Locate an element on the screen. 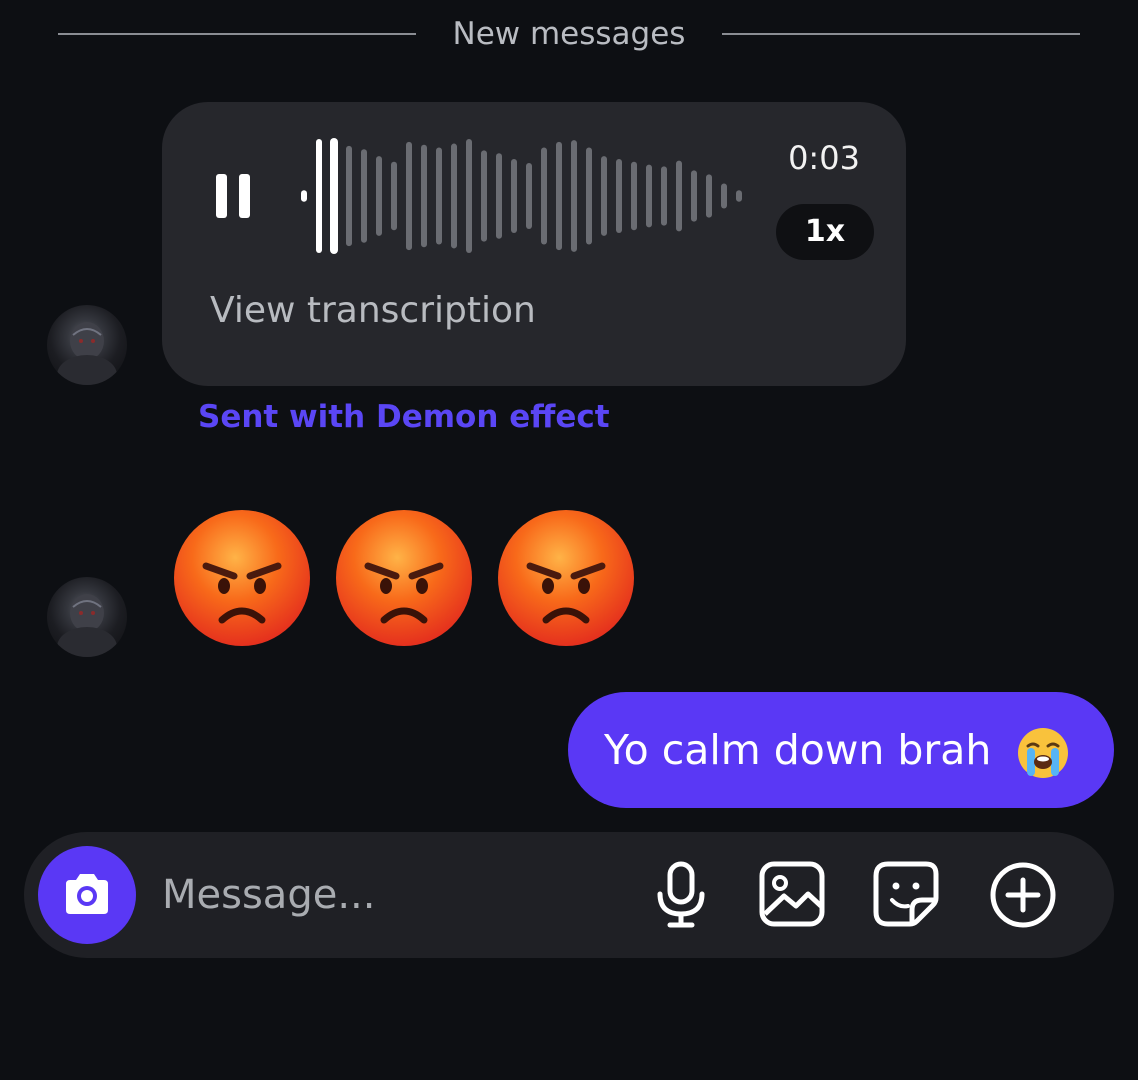 This screenshot has height=1080, width=1138. image-icon is located at coordinates (792, 894).